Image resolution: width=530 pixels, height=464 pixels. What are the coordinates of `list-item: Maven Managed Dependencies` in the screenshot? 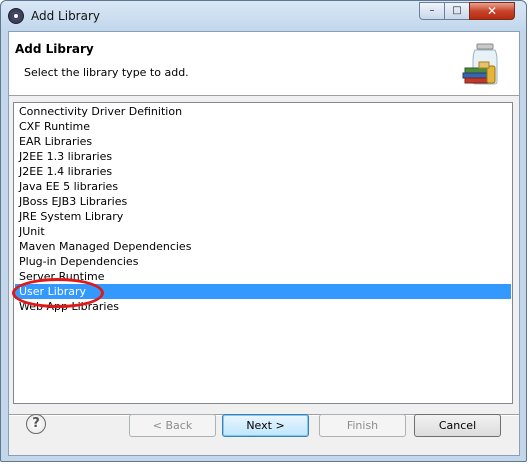 It's located at (263, 246).